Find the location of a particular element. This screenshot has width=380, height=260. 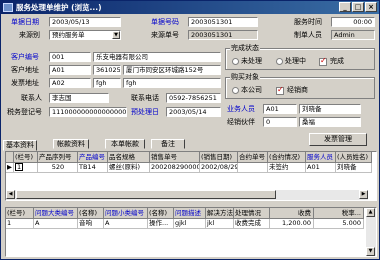

phone-field: 0592-7856251 is located at coordinates (193, 98).